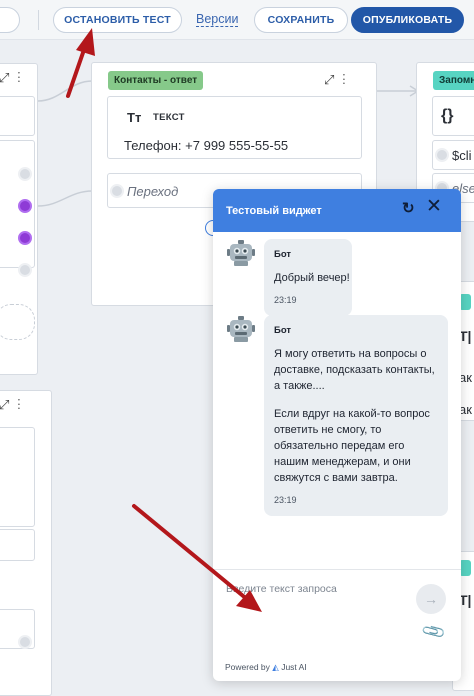 This screenshot has height=696, width=474. Describe the element at coordinates (434, 206) in the screenshot. I see `close-icon: ✕` at that location.